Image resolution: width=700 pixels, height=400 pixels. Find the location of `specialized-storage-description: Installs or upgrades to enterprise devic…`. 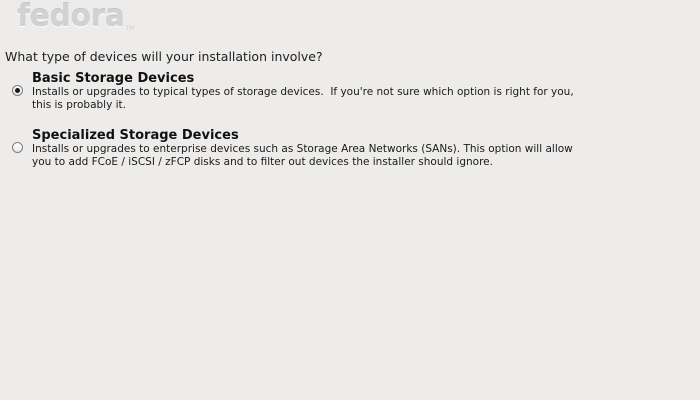

specialized-storage-description: Installs or upgrades to enterprise devic… is located at coordinates (302, 155).